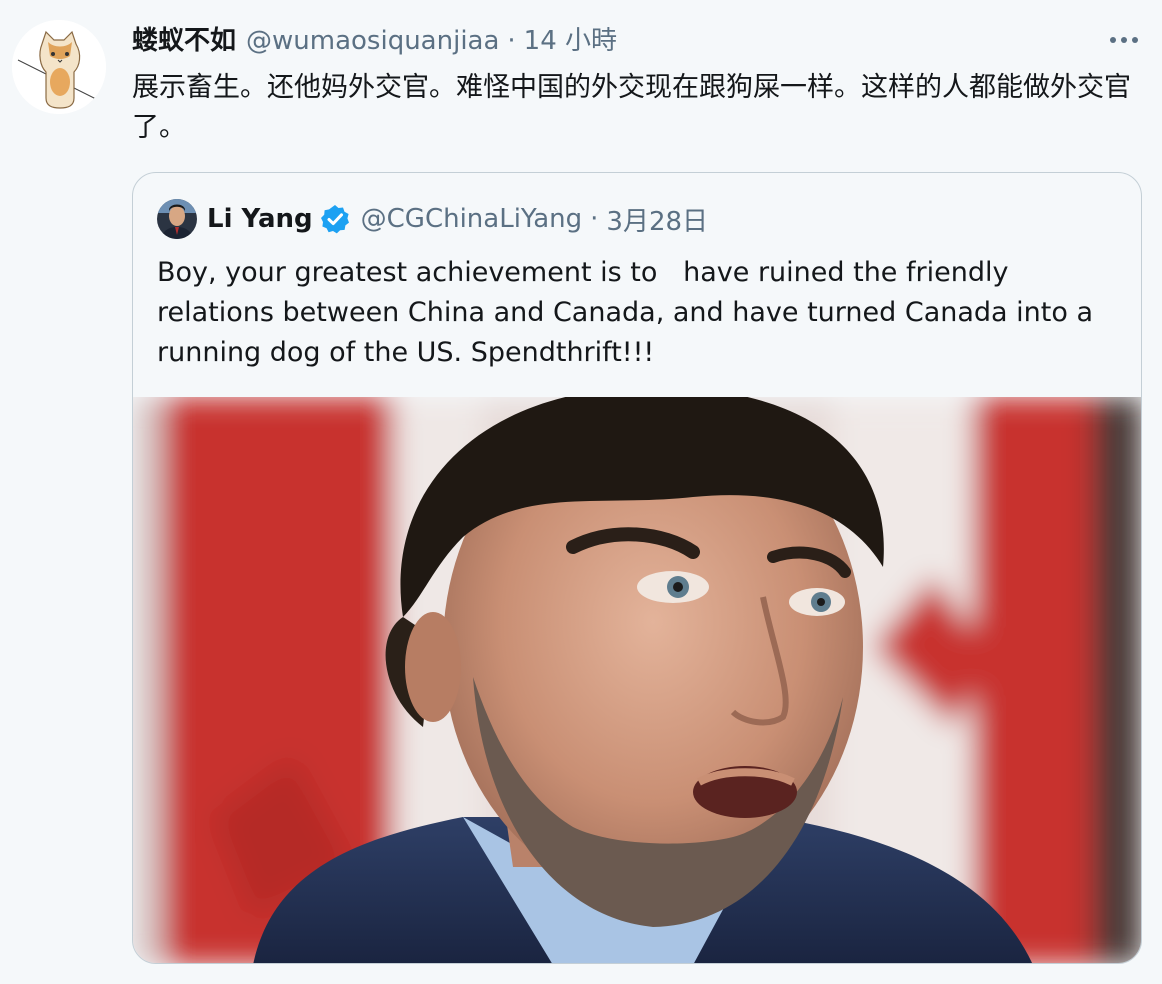  I want to click on more-options-button, so click(1124, 40).